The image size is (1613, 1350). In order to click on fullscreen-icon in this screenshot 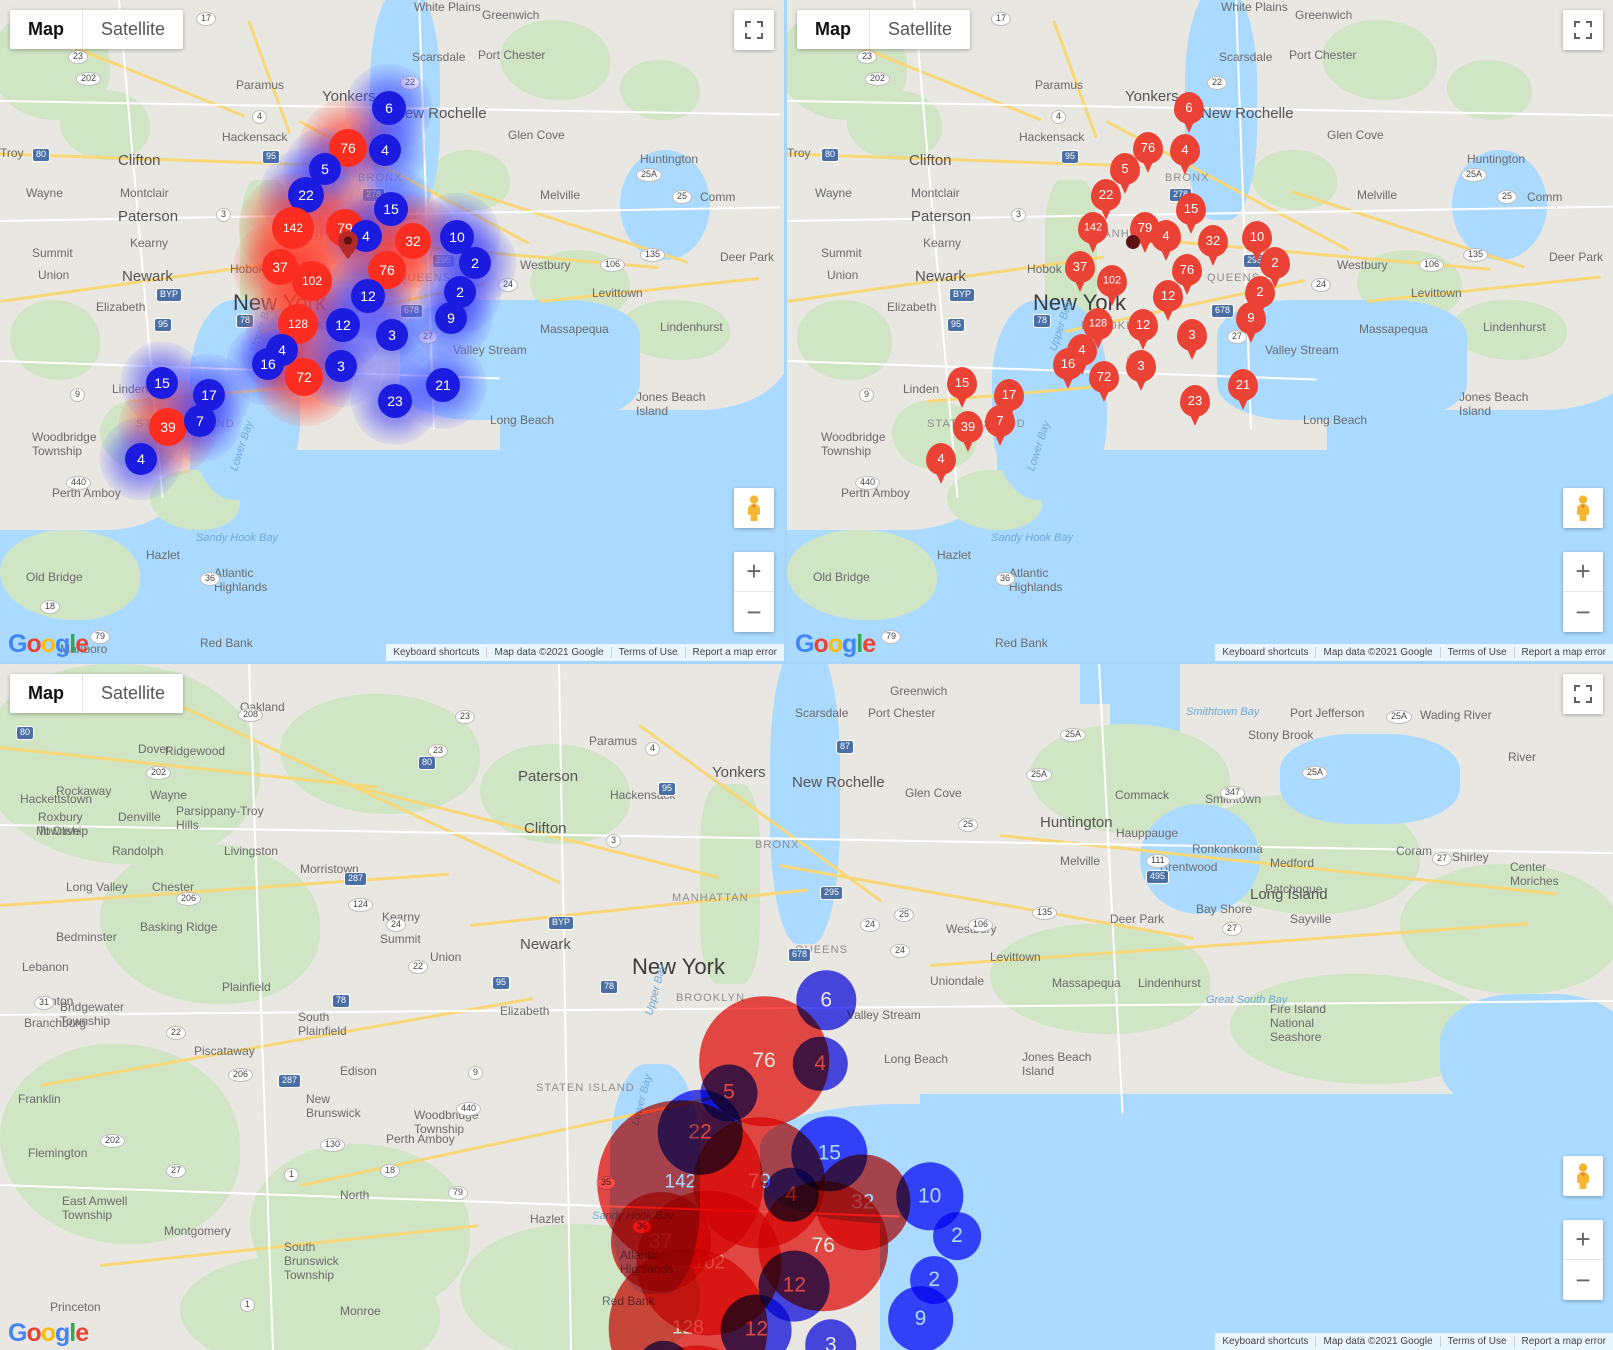, I will do `click(1583, 694)`.